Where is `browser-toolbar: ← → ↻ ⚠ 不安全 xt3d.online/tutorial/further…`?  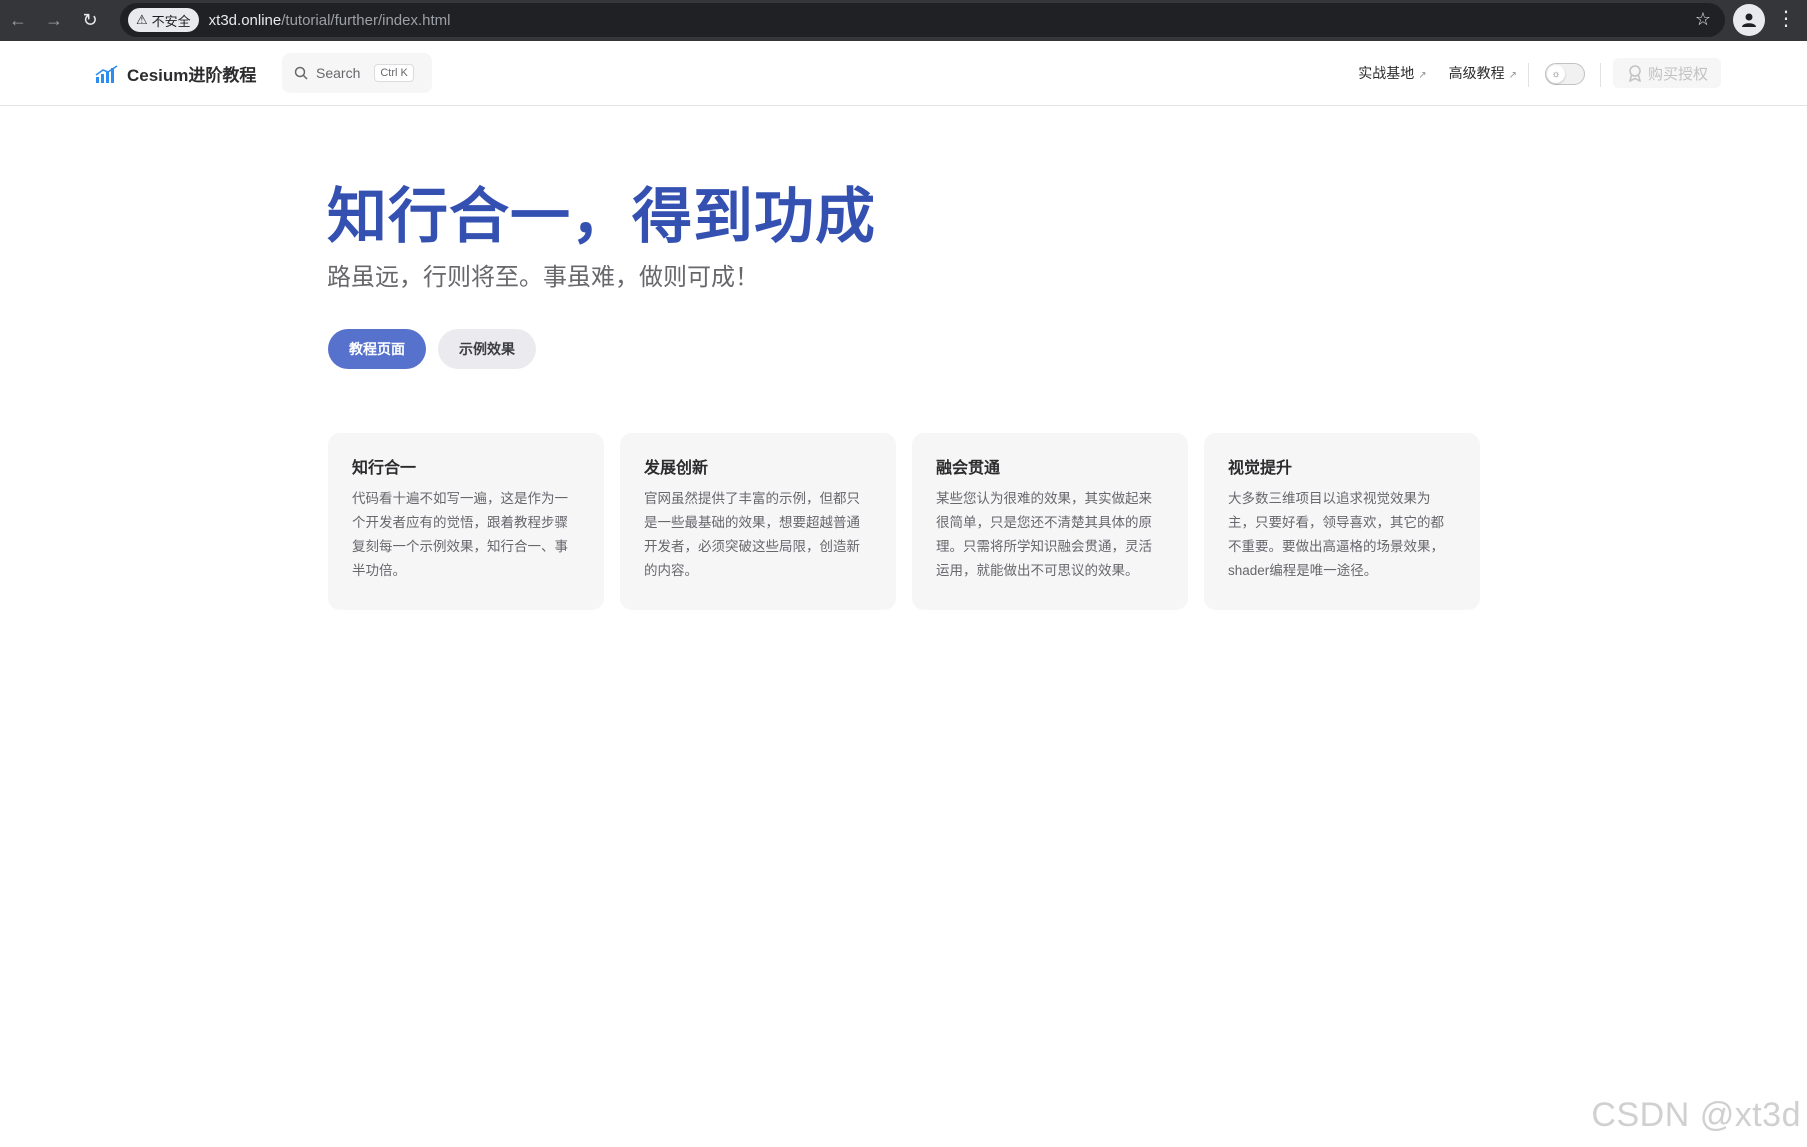 browser-toolbar: ← → ↻ ⚠ 不安全 xt3d.online/tutorial/further… is located at coordinates (903, 20).